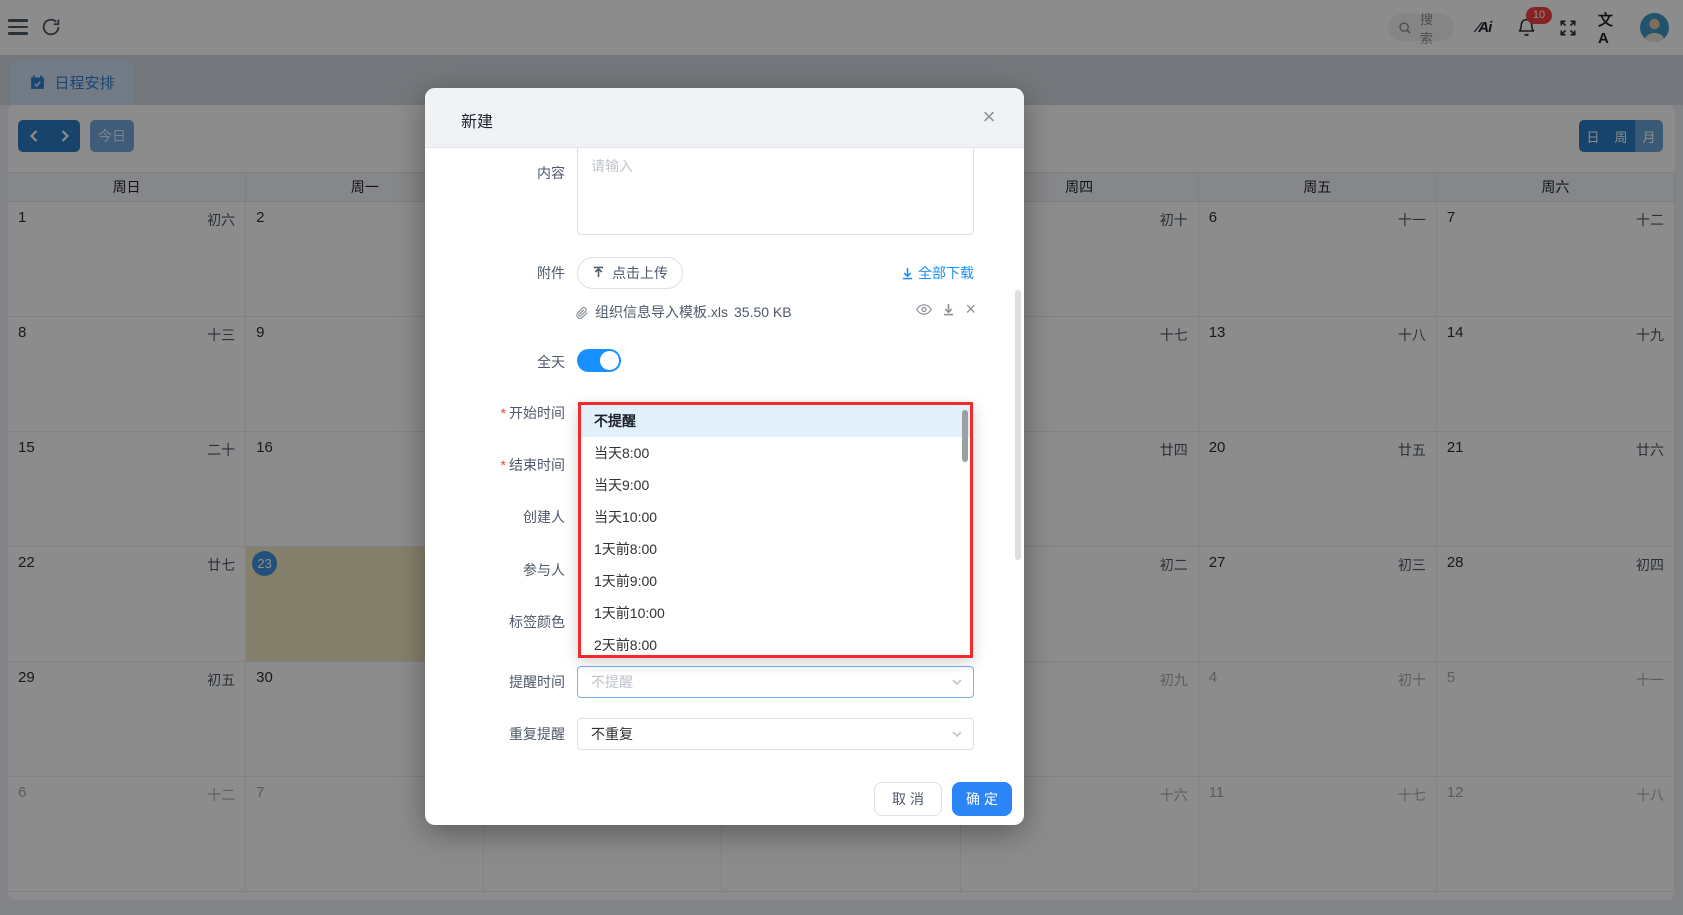 This screenshot has height=915, width=1683. I want to click on cancel-button: 取消, so click(908, 799).